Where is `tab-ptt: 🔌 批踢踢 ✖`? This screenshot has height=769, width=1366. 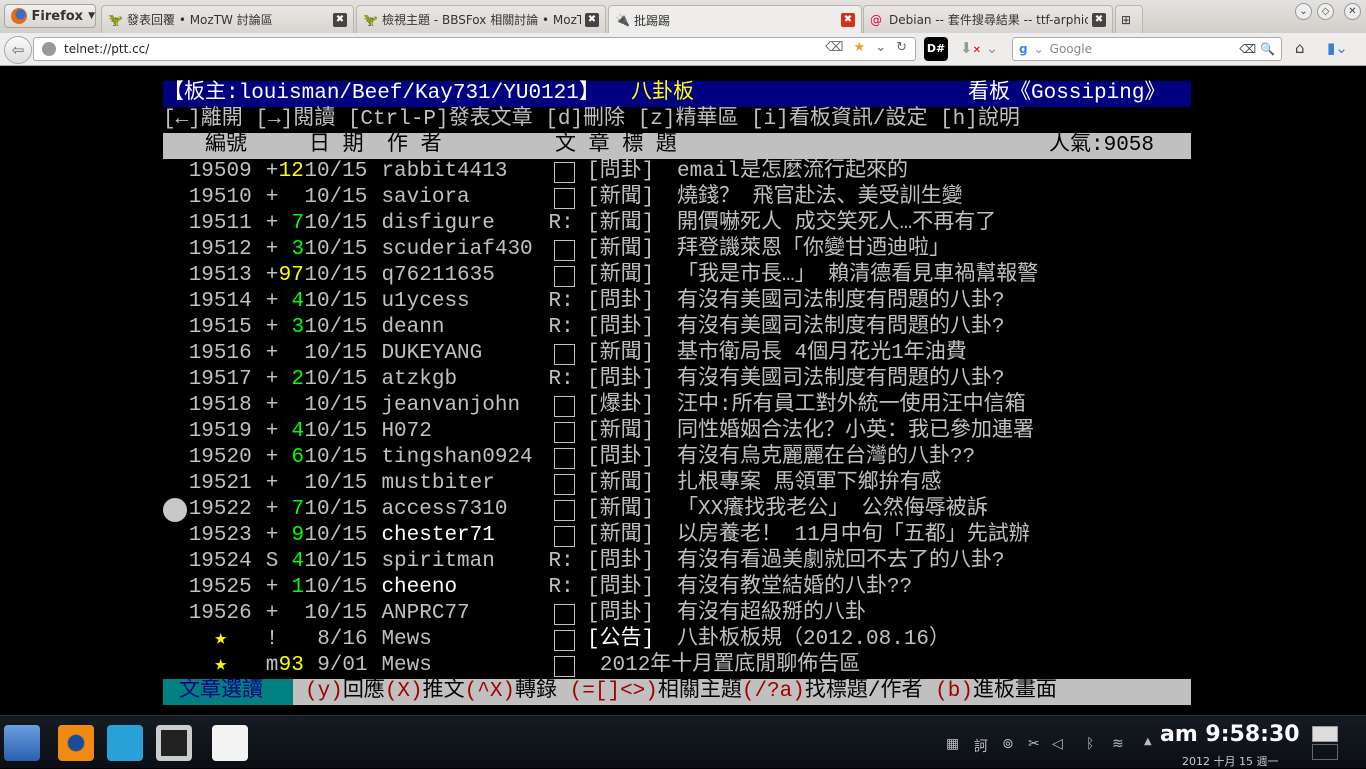
tab-ptt: 🔌 批踢踢 ✖ is located at coordinates (735, 19).